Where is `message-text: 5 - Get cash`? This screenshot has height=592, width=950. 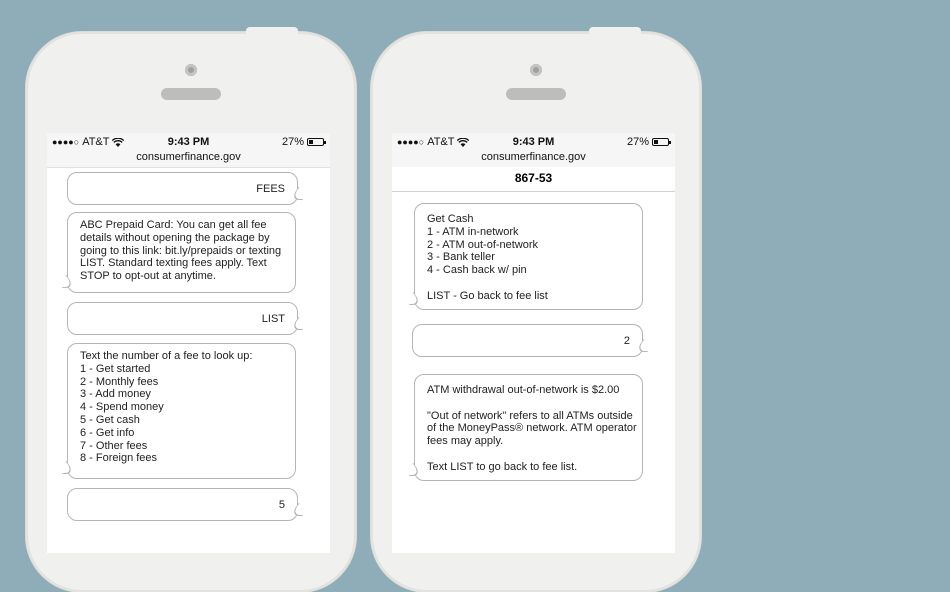
message-text: 5 - Get cash is located at coordinates (110, 419).